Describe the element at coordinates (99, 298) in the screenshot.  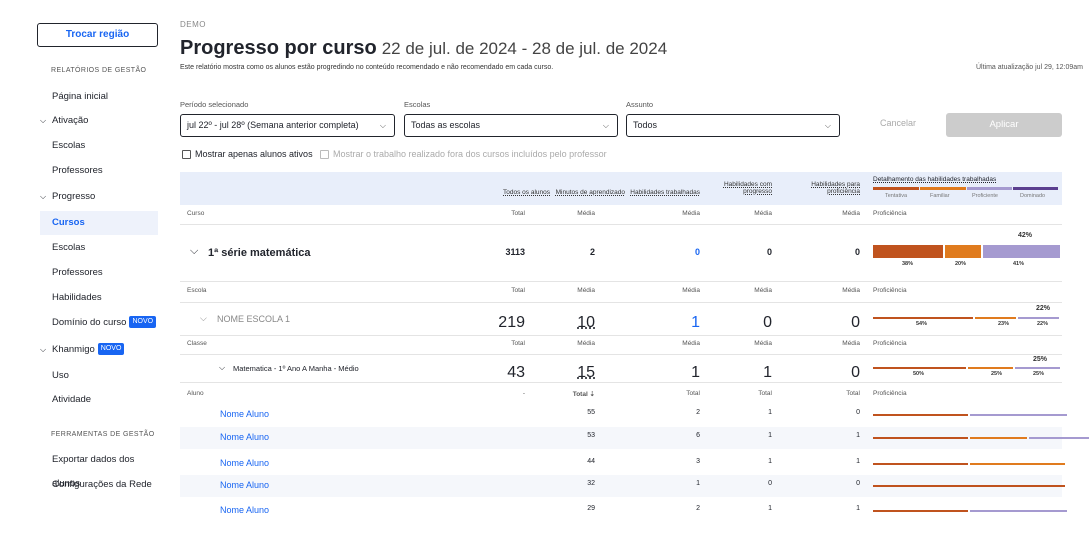
I see `sidebar-item-skills: Habilidades` at that location.